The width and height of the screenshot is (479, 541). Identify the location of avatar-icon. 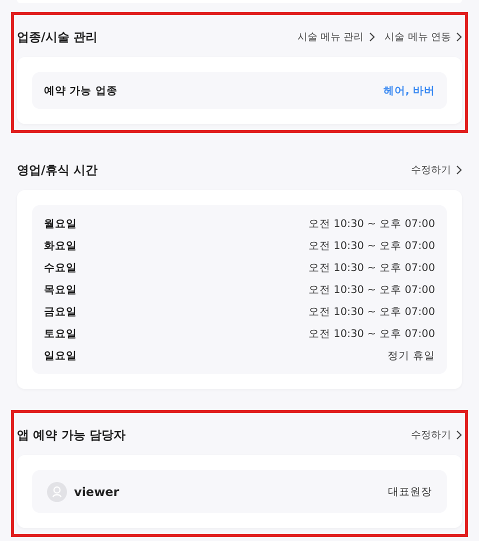
(57, 492).